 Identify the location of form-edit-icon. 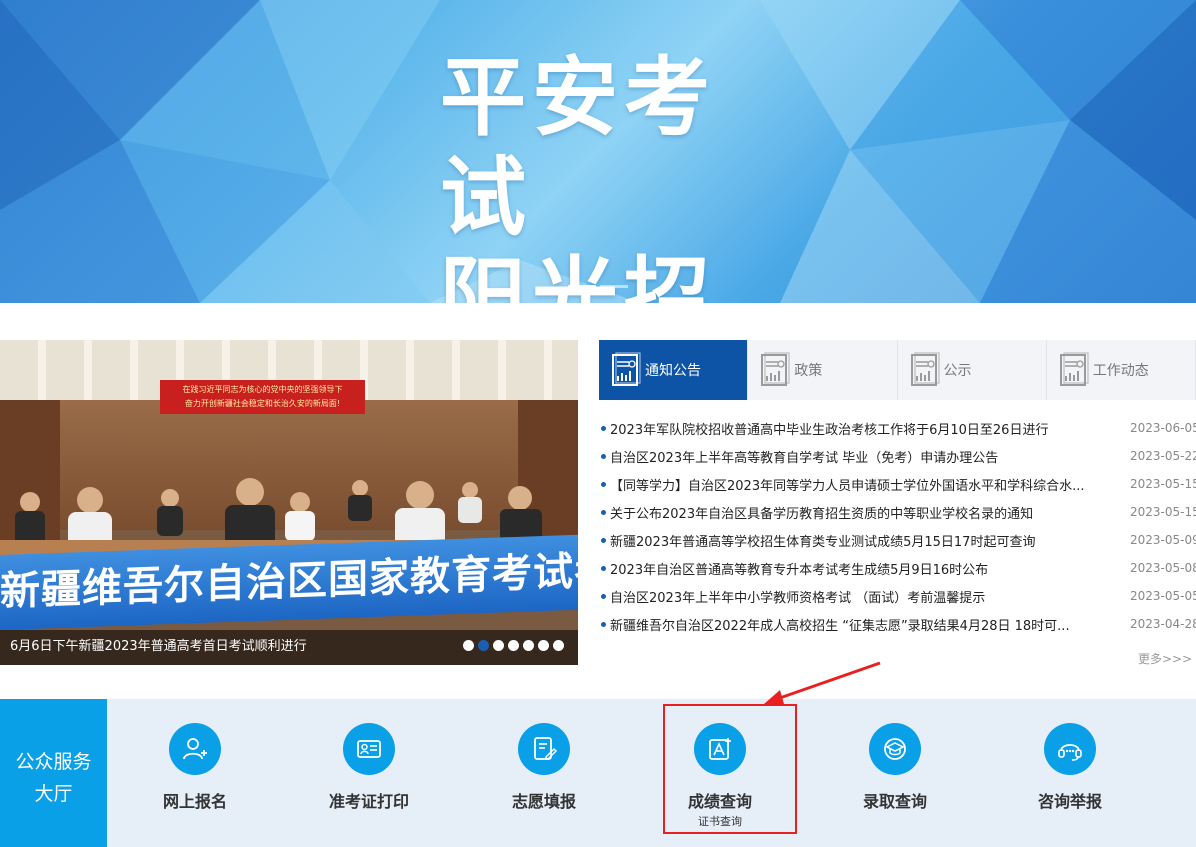
(544, 749).